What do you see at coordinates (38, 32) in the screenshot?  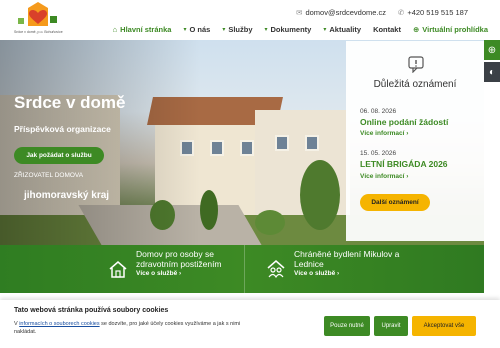 I see `logo-caption: Srdce v domě, p.o. Bohuňovice` at bounding box center [38, 32].